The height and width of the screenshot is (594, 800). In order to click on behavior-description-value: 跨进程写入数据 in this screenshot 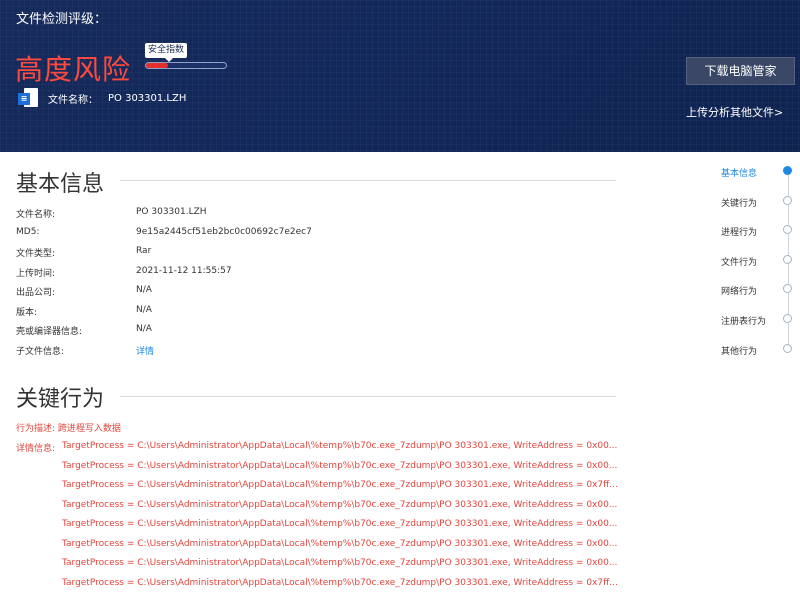, I will do `click(89, 429)`.